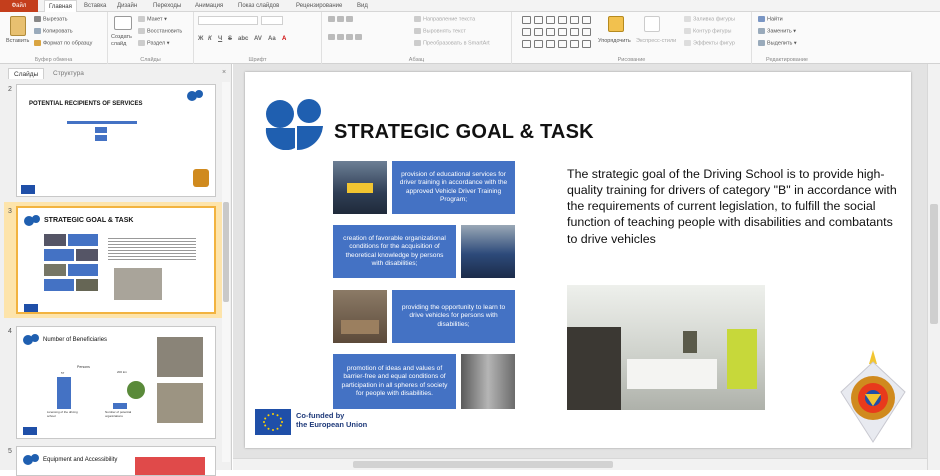 The width and height of the screenshot is (940, 476). Describe the element at coordinates (53, 31) in the screenshot. I see `copy-button: Копировать` at that location.